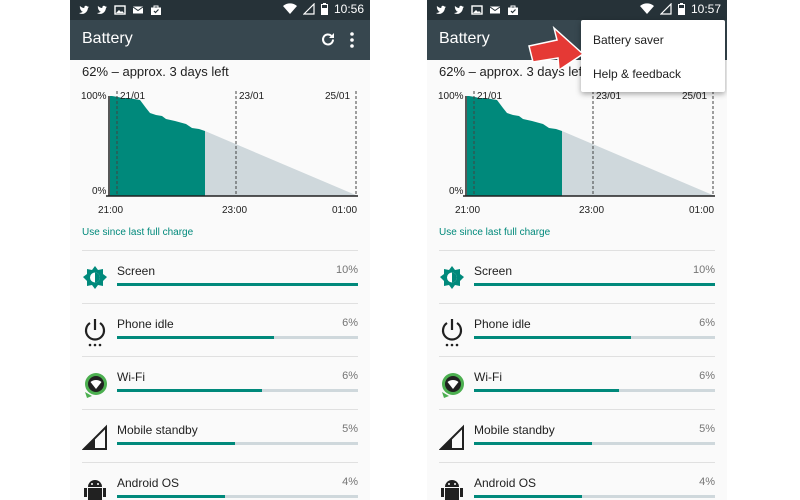 The width and height of the screenshot is (800, 500). What do you see at coordinates (467, 210) in the screenshot?
I see `time-label: 21:00` at bounding box center [467, 210].